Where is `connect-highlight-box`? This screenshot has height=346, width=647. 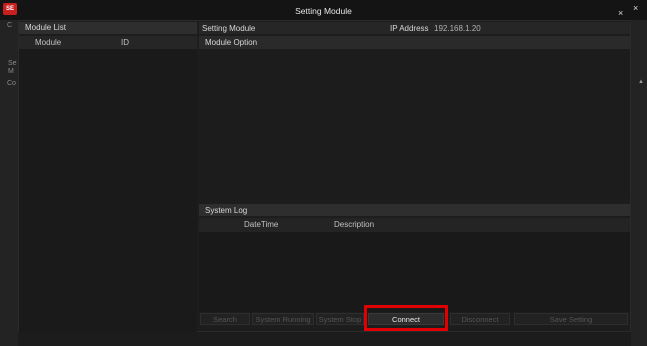 connect-highlight-box is located at coordinates (406, 318).